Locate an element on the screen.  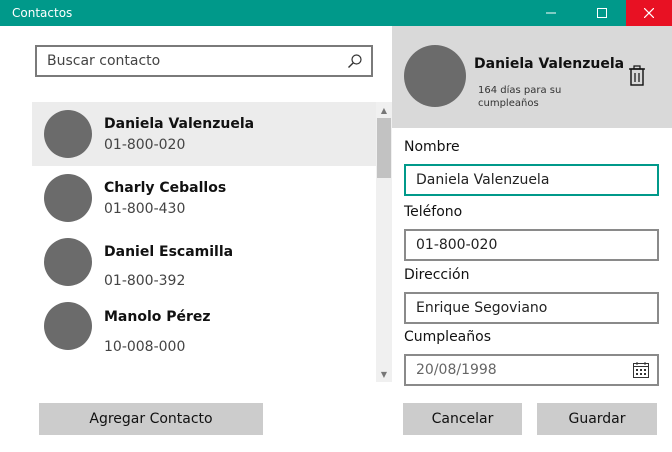
detail-contact-name: Daniela Valenzuela is located at coordinates (549, 64).